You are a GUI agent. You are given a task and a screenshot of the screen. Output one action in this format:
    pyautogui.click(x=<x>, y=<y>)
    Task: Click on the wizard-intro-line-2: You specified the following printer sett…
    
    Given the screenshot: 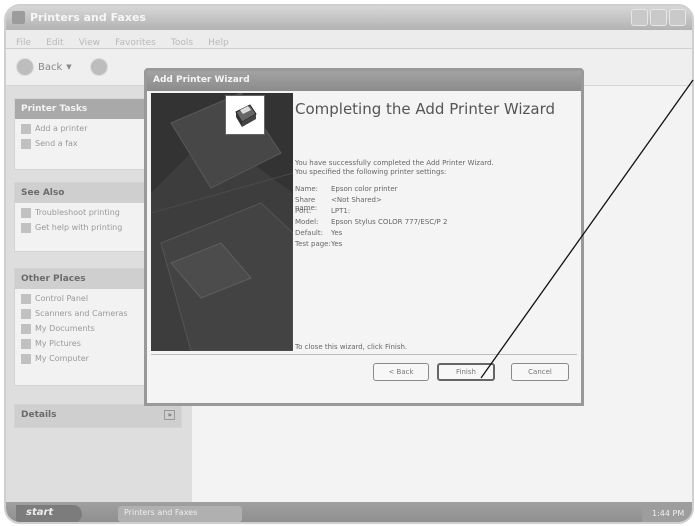 What is the action you would take?
    pyautogui.click(x=371, y=172)
    